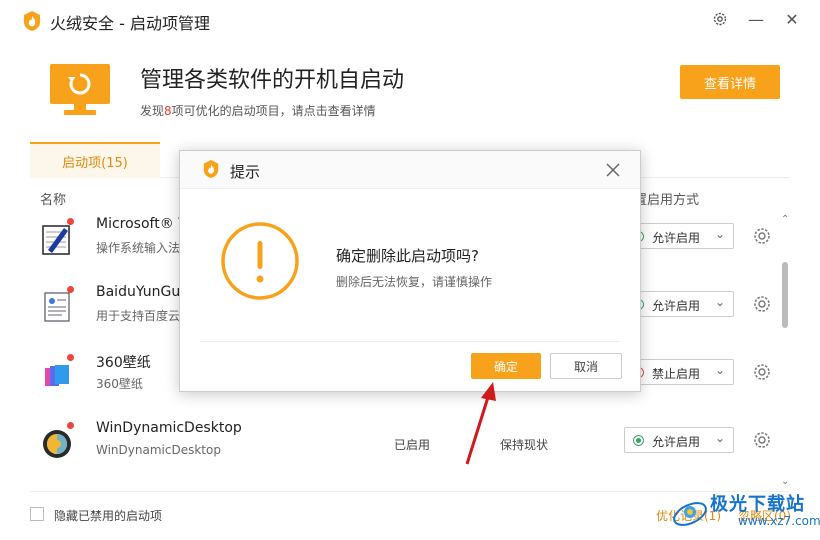 The width and height of the screenshot is (820, 540). What do you see at coordinates (756, 19) in the screenshot?
I see `minimize-button: —` at bounding box center [756, 19].